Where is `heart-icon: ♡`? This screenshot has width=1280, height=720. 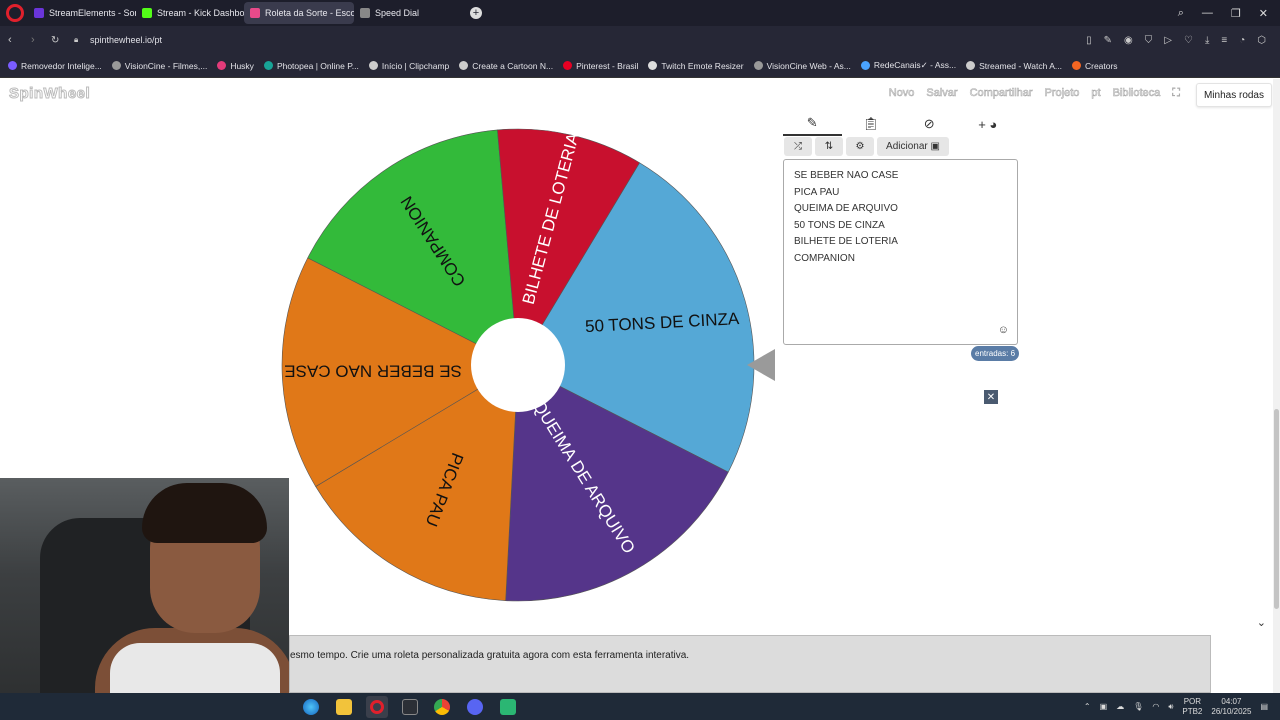 heart-icon: ♡ is located at coordinates (1188, 40).